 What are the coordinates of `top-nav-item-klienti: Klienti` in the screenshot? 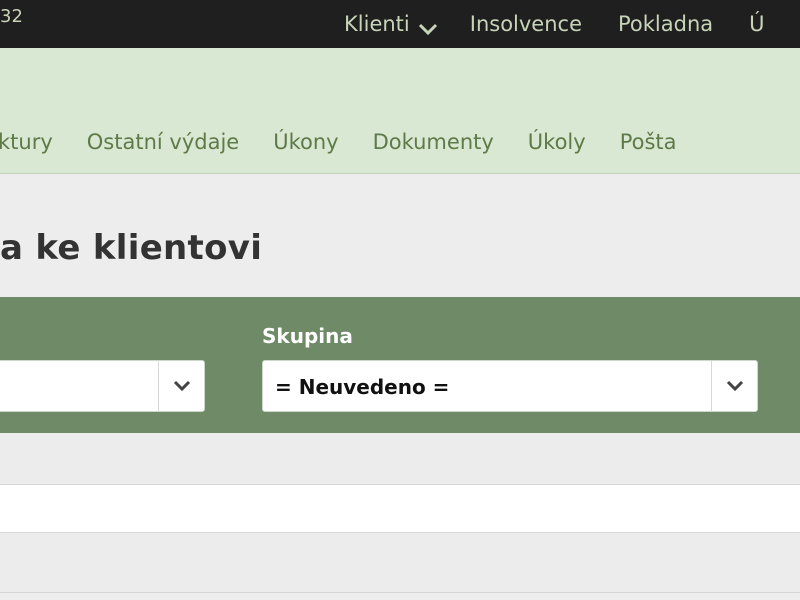 It's located at (391, 24).